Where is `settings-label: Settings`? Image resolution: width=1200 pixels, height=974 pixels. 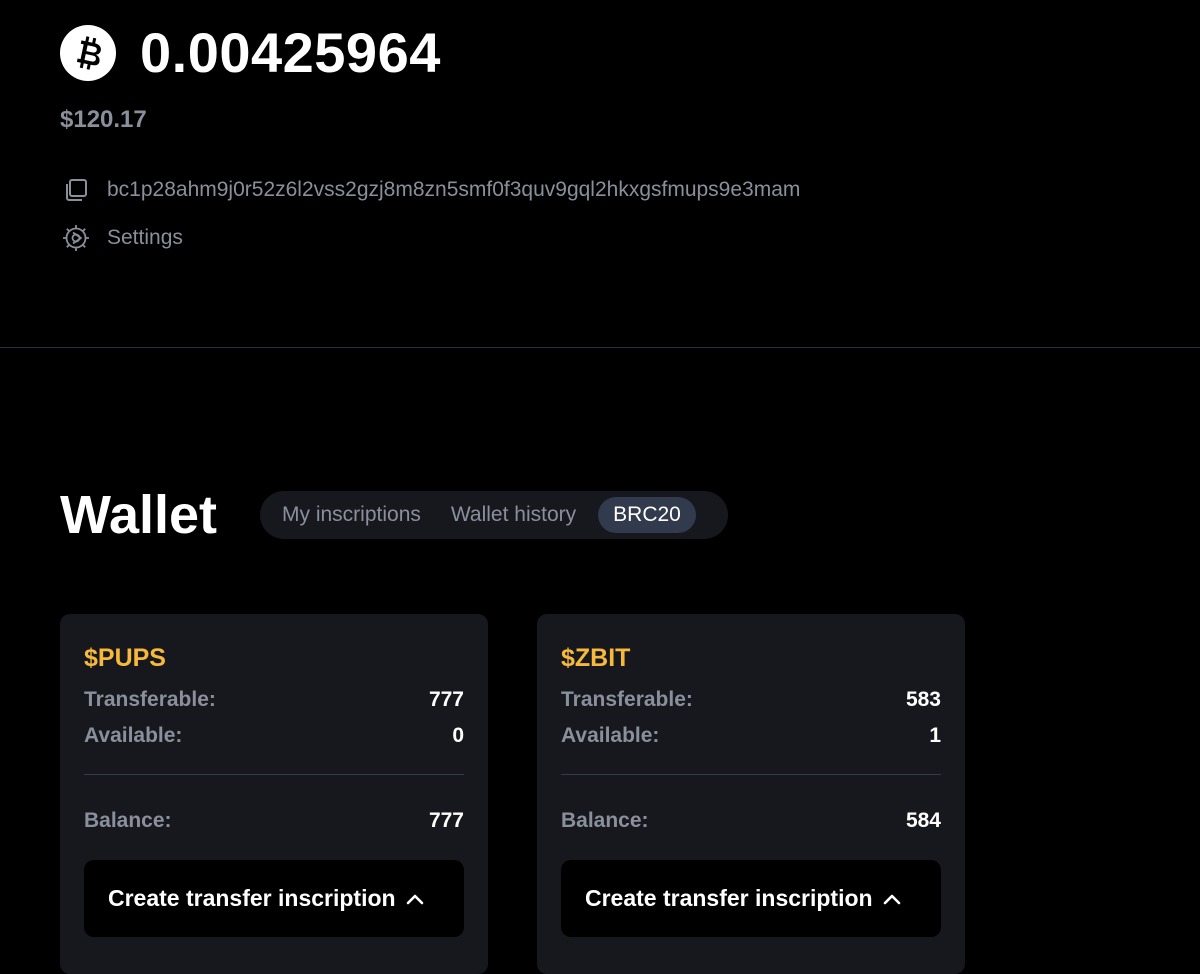 settings-label: Settings is located at coordinates (145, 237).